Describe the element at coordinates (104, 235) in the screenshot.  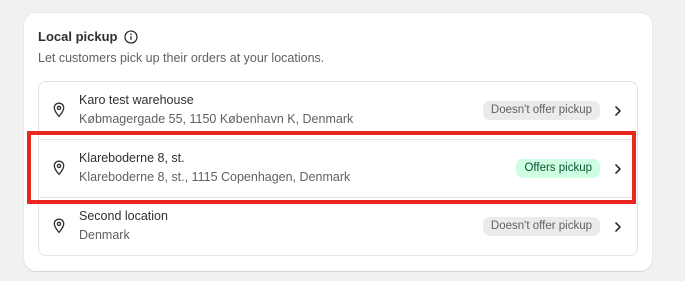
I see `location-address: Denmark` at that location.